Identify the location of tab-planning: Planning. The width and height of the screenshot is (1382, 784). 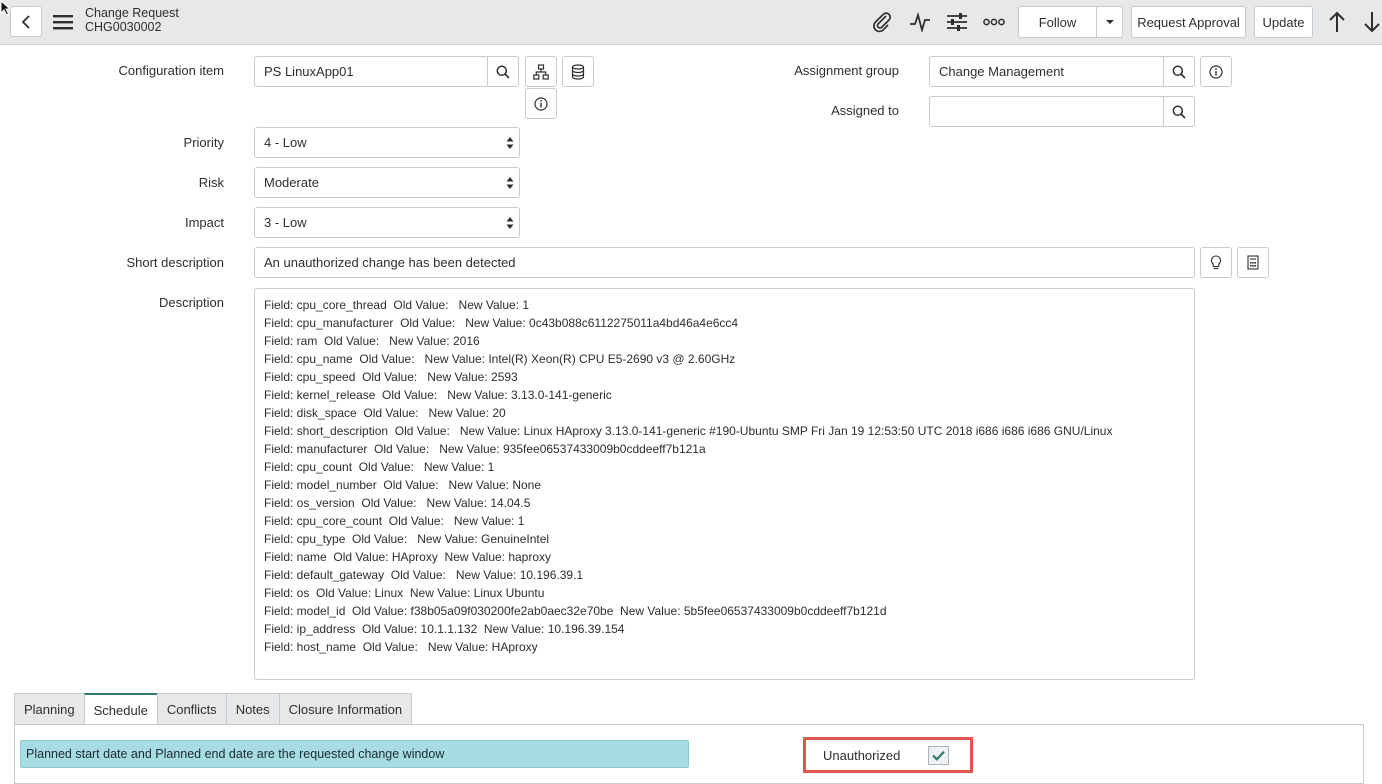
(49, 709).